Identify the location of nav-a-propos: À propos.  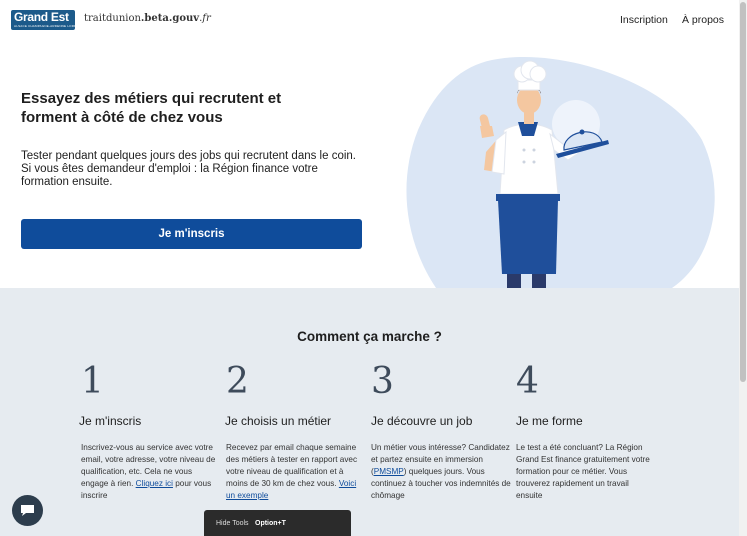
(703, 20).